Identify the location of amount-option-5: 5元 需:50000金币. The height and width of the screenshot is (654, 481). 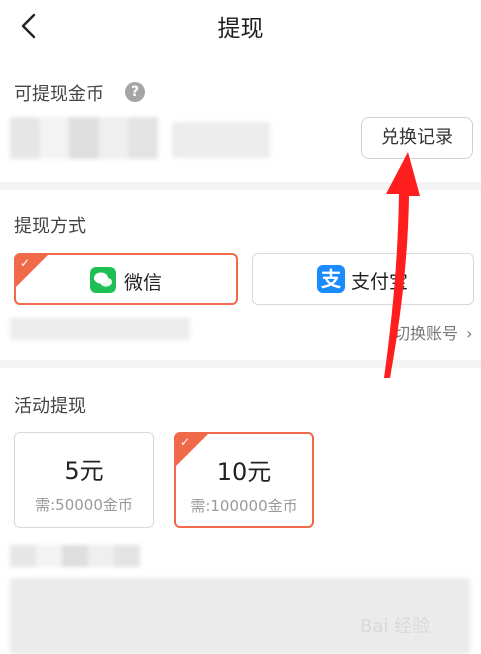
(84, 480).